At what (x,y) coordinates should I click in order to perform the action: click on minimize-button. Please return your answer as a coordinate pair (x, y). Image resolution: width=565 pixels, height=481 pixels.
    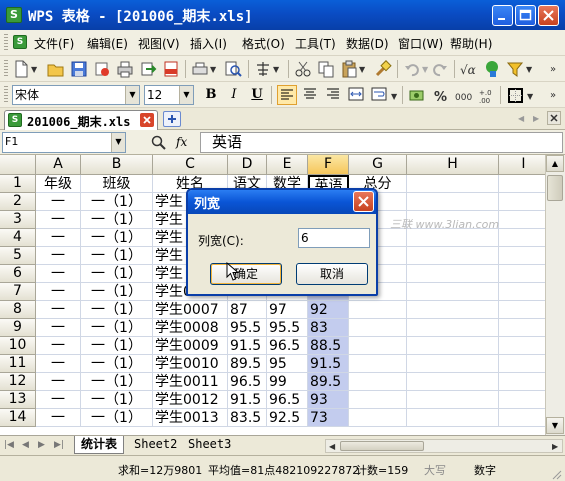
    Looking at the image, I should click on (502, 15).